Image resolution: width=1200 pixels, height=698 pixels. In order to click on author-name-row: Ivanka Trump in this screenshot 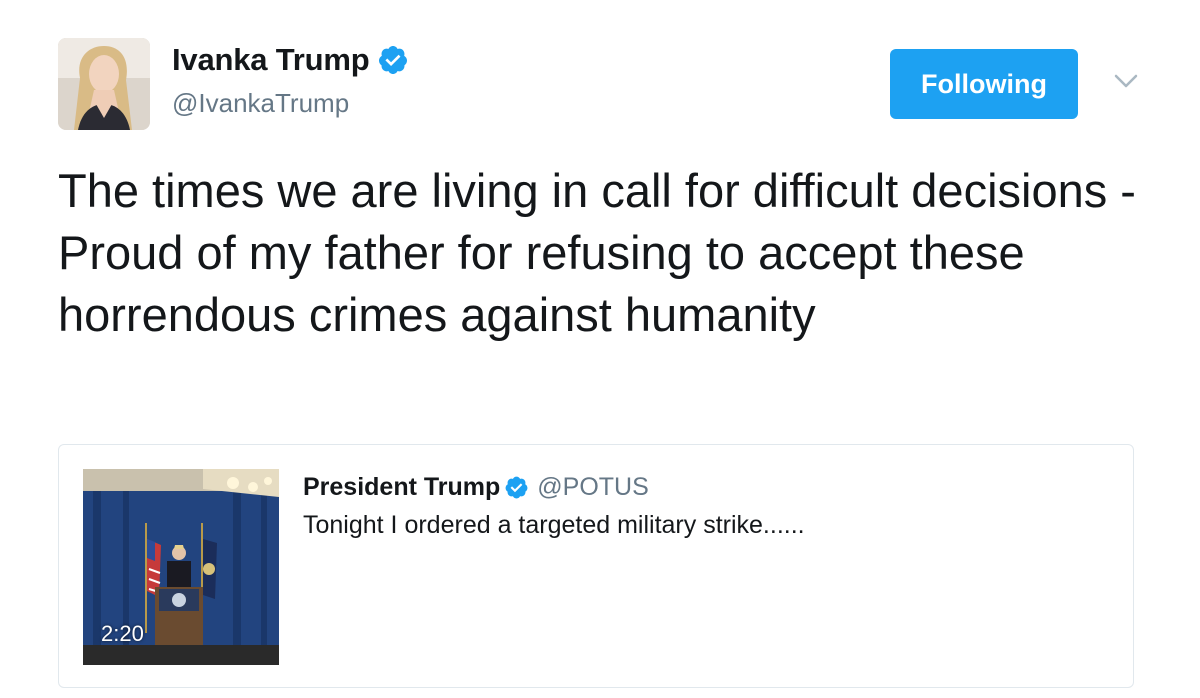, I will do `click(290, 60)`.